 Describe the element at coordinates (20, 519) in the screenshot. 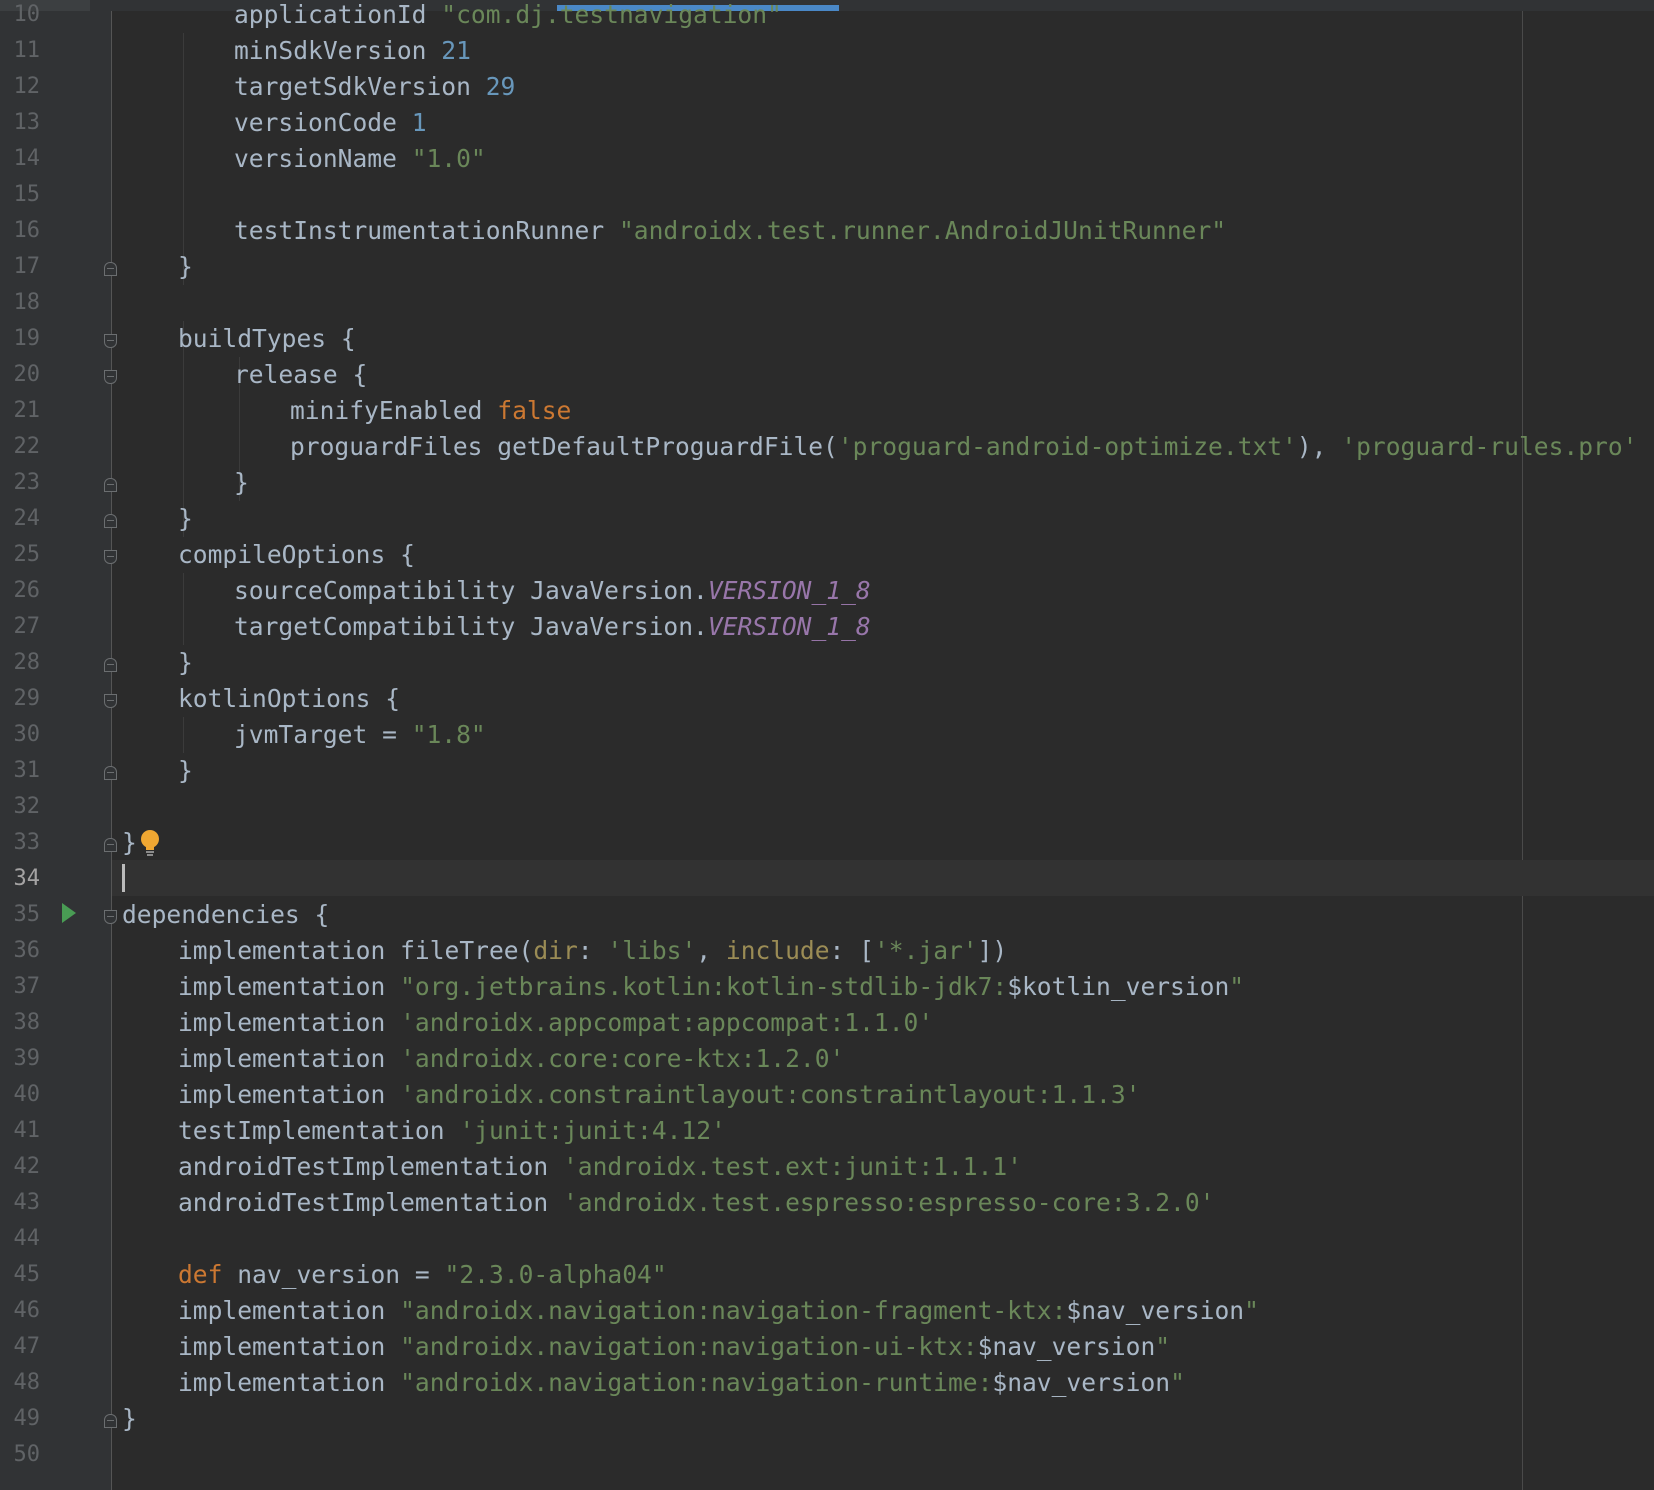

I see `line-number: 24` at that location.